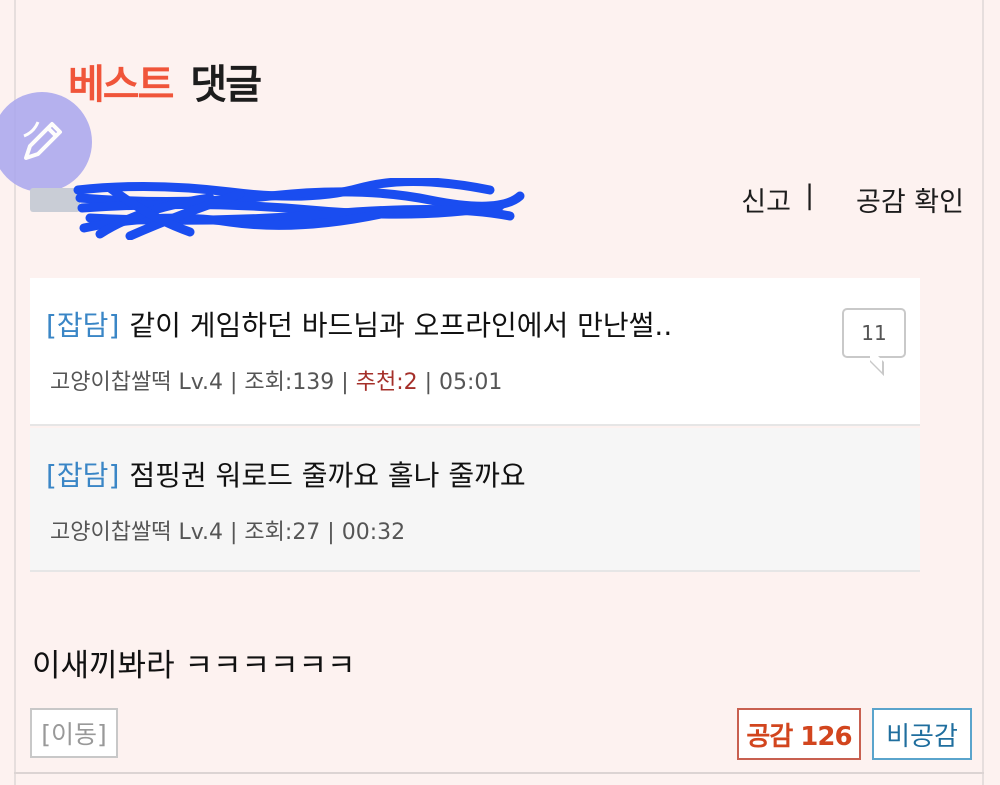  Describe the element at coordinates (121, 85) in the screenshot. I see `best-label: 베스트` at that location.